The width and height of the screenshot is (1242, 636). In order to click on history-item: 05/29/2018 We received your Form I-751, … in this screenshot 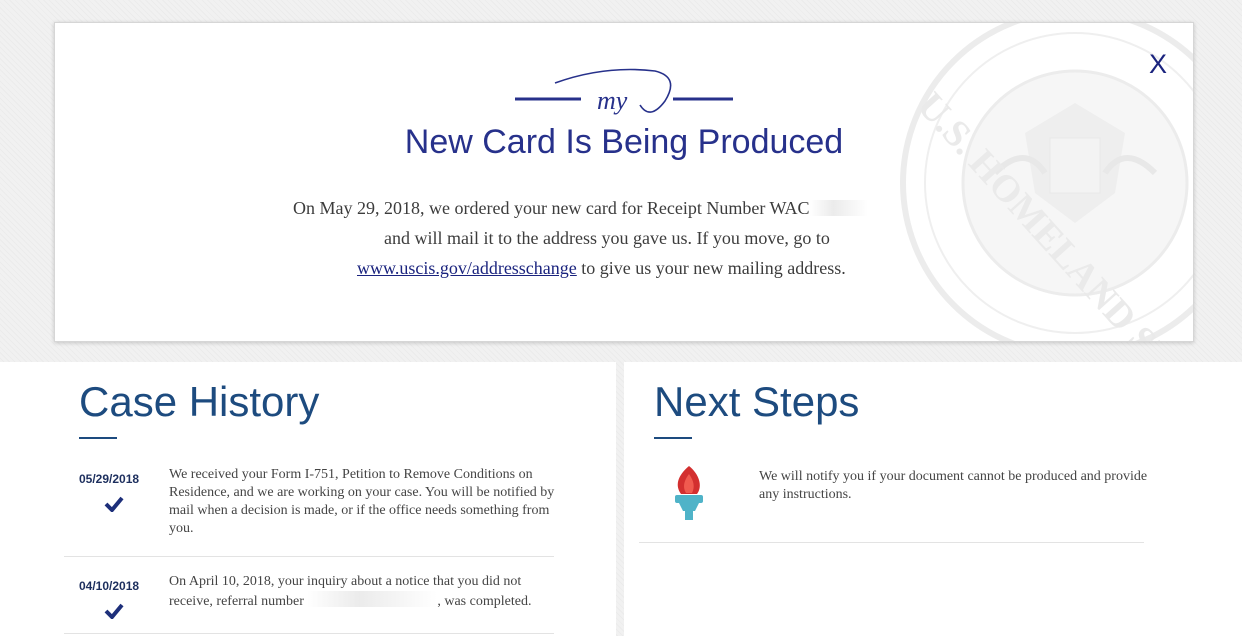, I will do `click(309, 512)`.